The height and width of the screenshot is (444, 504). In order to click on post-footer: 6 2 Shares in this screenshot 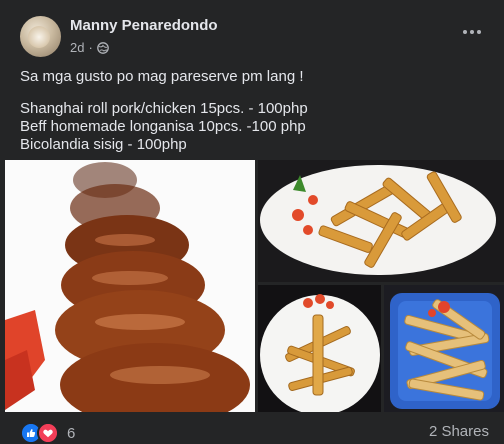, I will do `click(252, 429)`.